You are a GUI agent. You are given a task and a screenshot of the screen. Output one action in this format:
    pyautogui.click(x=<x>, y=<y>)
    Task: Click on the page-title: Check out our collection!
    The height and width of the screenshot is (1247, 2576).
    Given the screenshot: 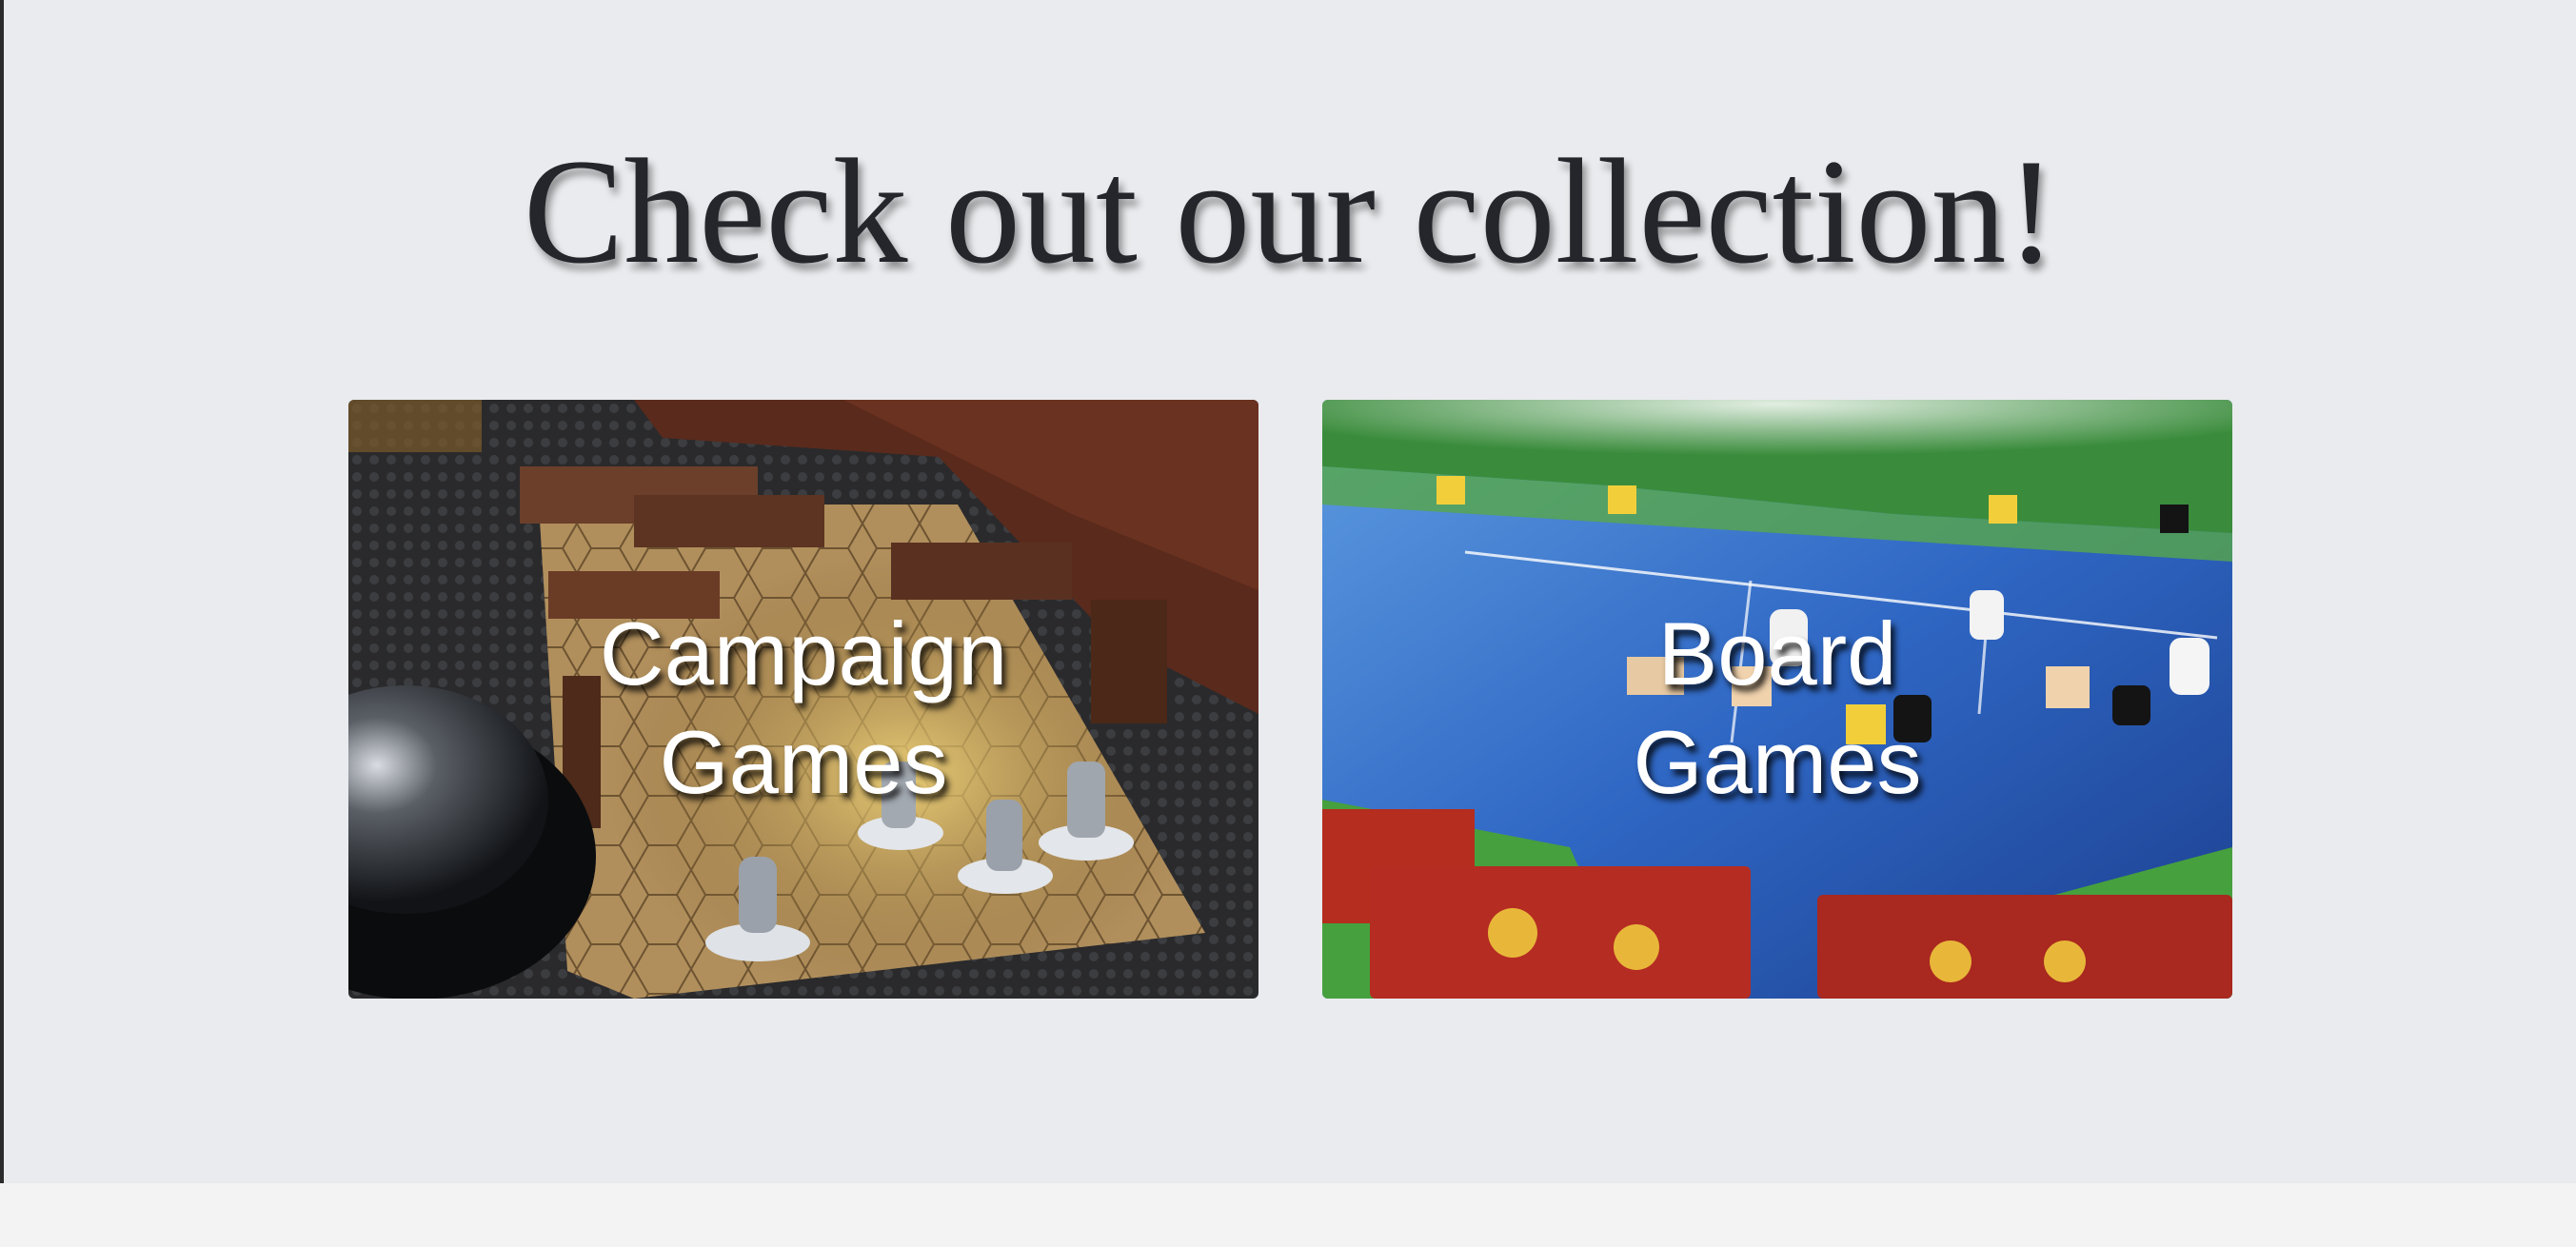 What is the action you would take?
    pyautogui.click(x=1290, y=212)
    